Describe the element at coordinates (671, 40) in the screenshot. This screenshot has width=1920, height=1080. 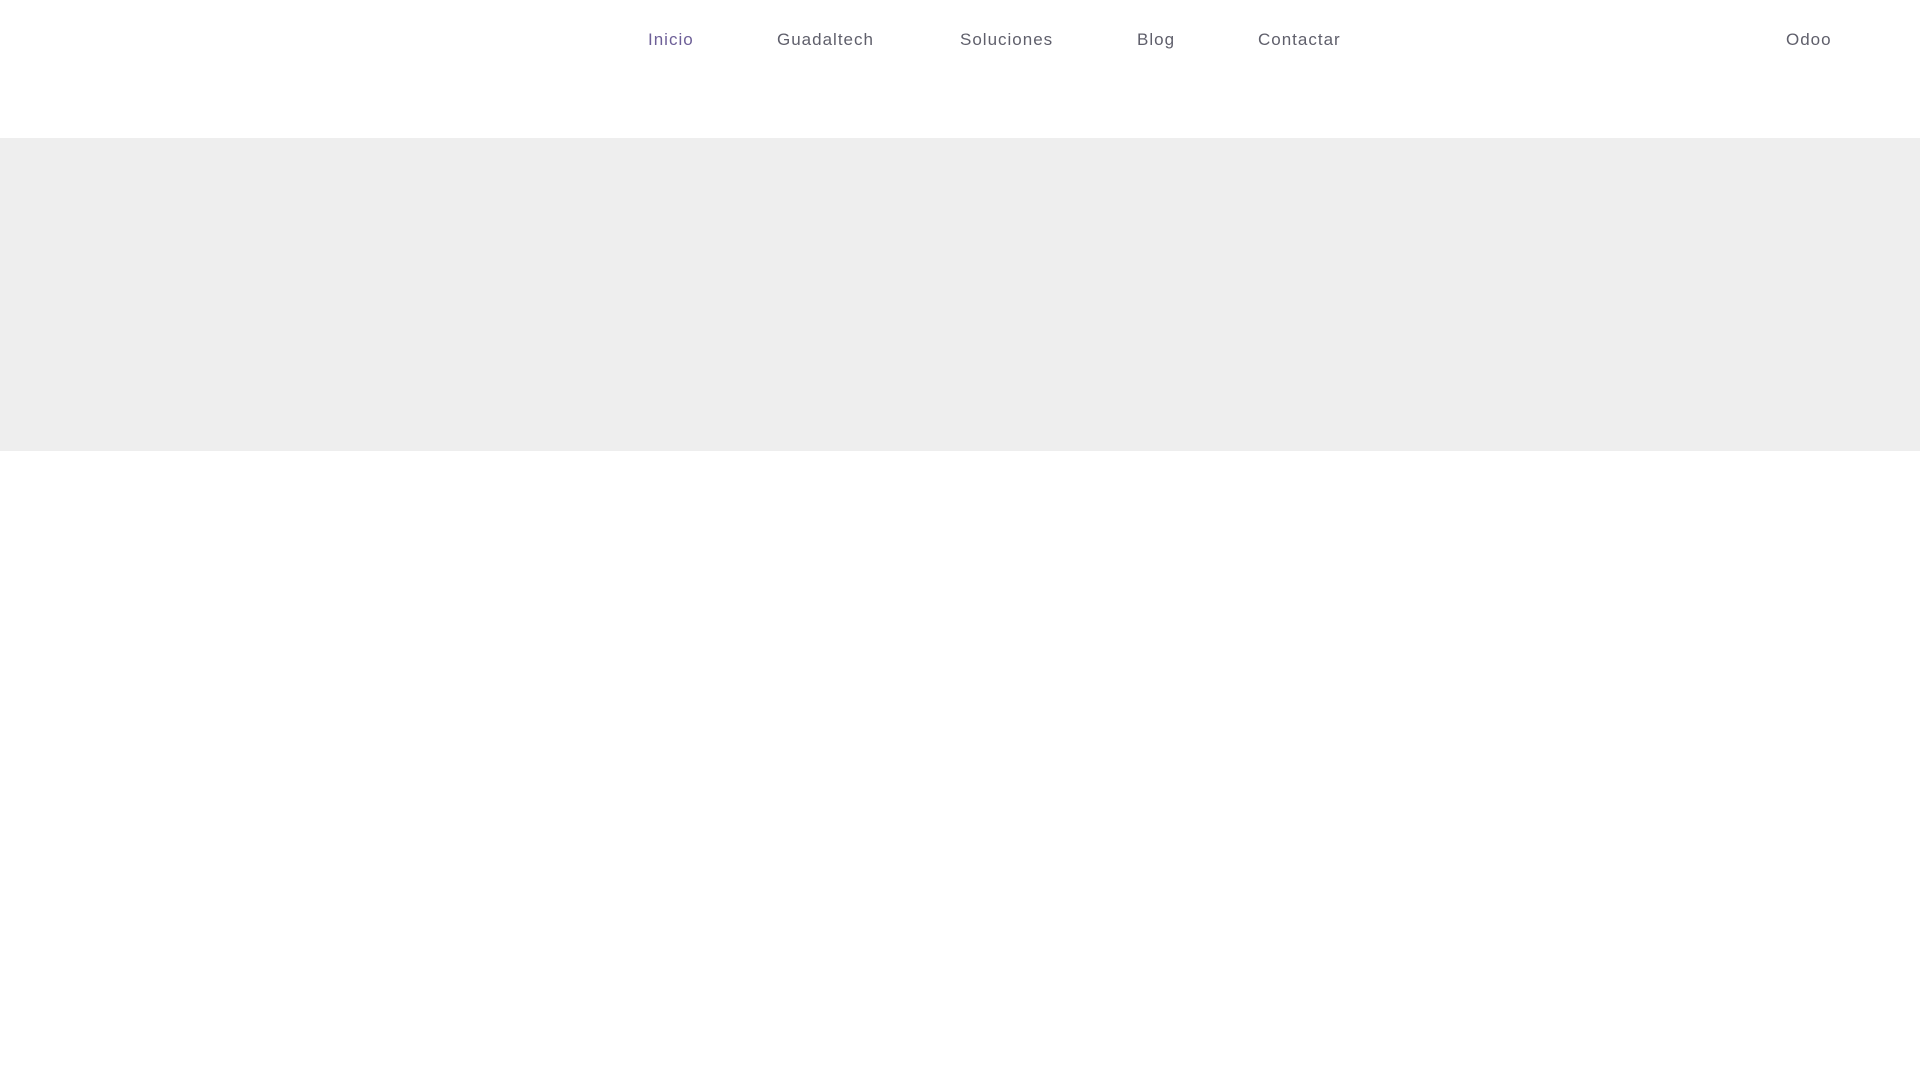
I see `nav-link-inicio: Inicio` at that location.